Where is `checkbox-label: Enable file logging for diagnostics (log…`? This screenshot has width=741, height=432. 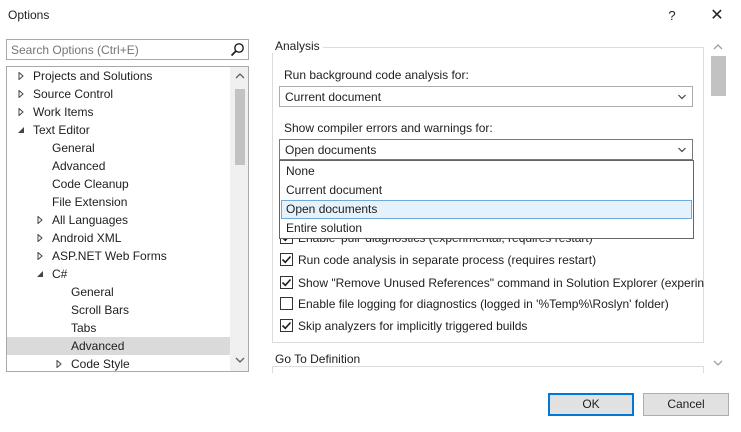
checkbox-label: Enable file logging for diagnostics (log… is located at coordinates (483, 304).